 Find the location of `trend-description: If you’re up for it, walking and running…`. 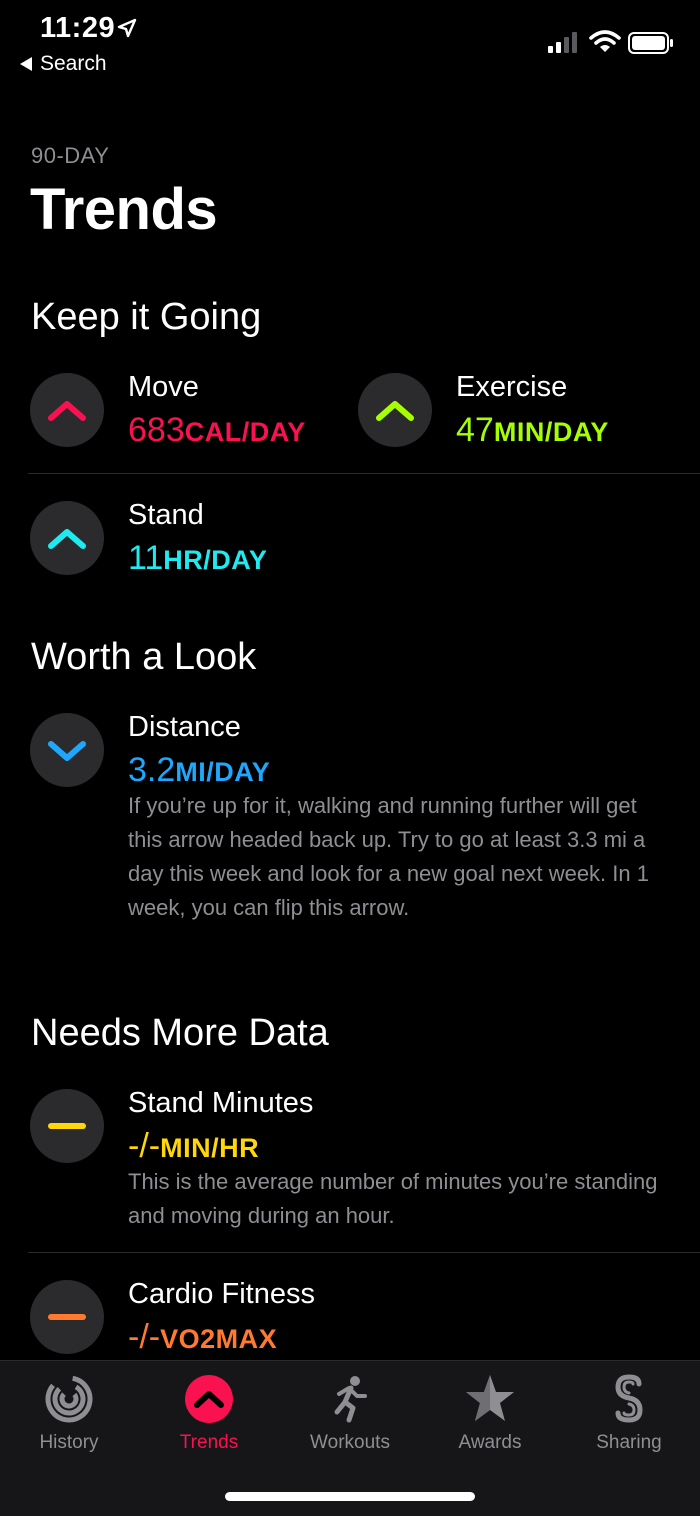

trend-description: If you’re up for it, walking and running… is located at coordinates (388, 856).